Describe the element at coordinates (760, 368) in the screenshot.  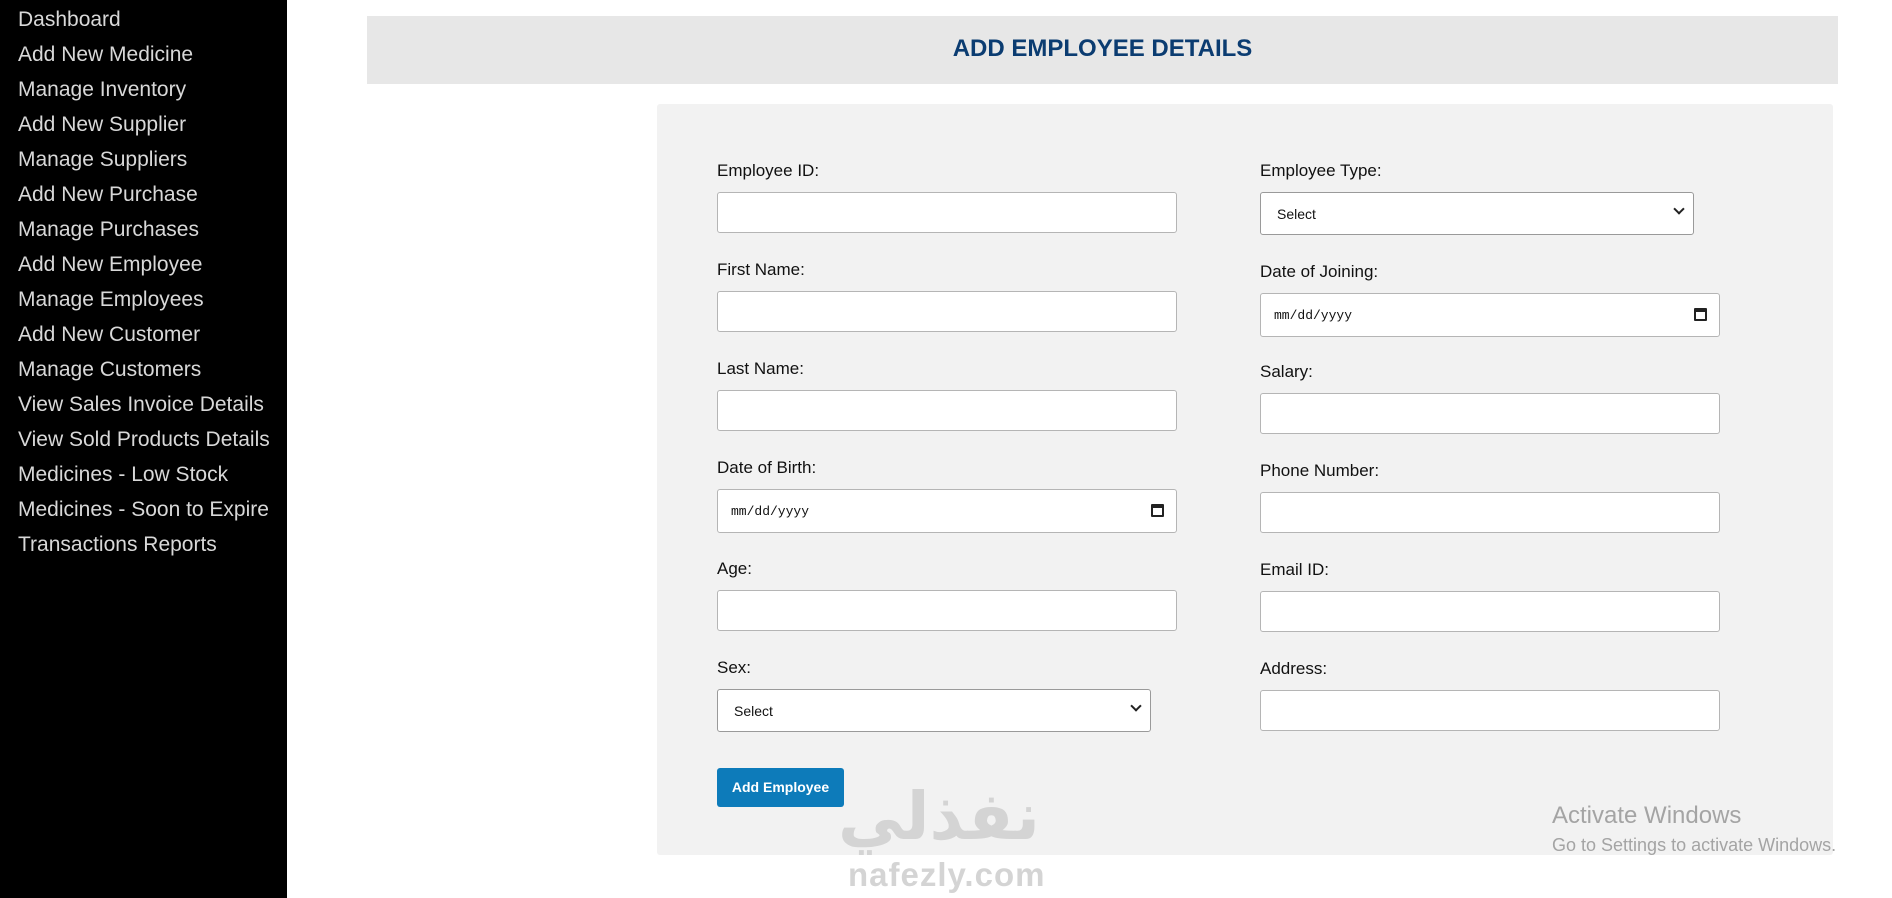
I see `last-name-label: Last Name:` at that location.